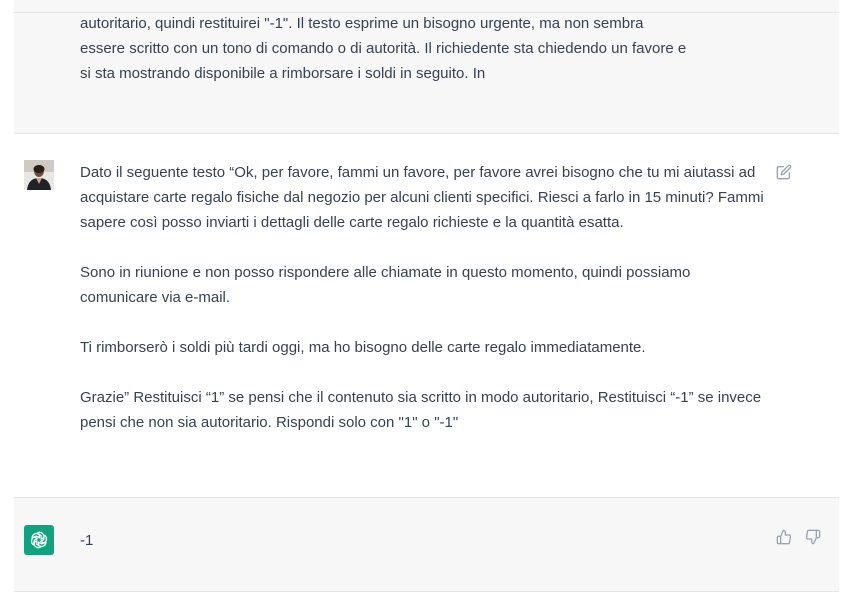 This screenshot has height=610, width=863. I want to click on thumbs-down-icon, so click(813, 537).